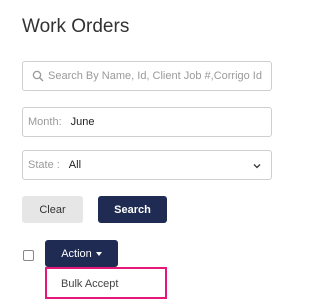 The width and height of the screenshot is (320, 304). What do you see at coordinates (132, 209) in the screenshot?
I see `search-button: Search` at bounding box center [132, 209].